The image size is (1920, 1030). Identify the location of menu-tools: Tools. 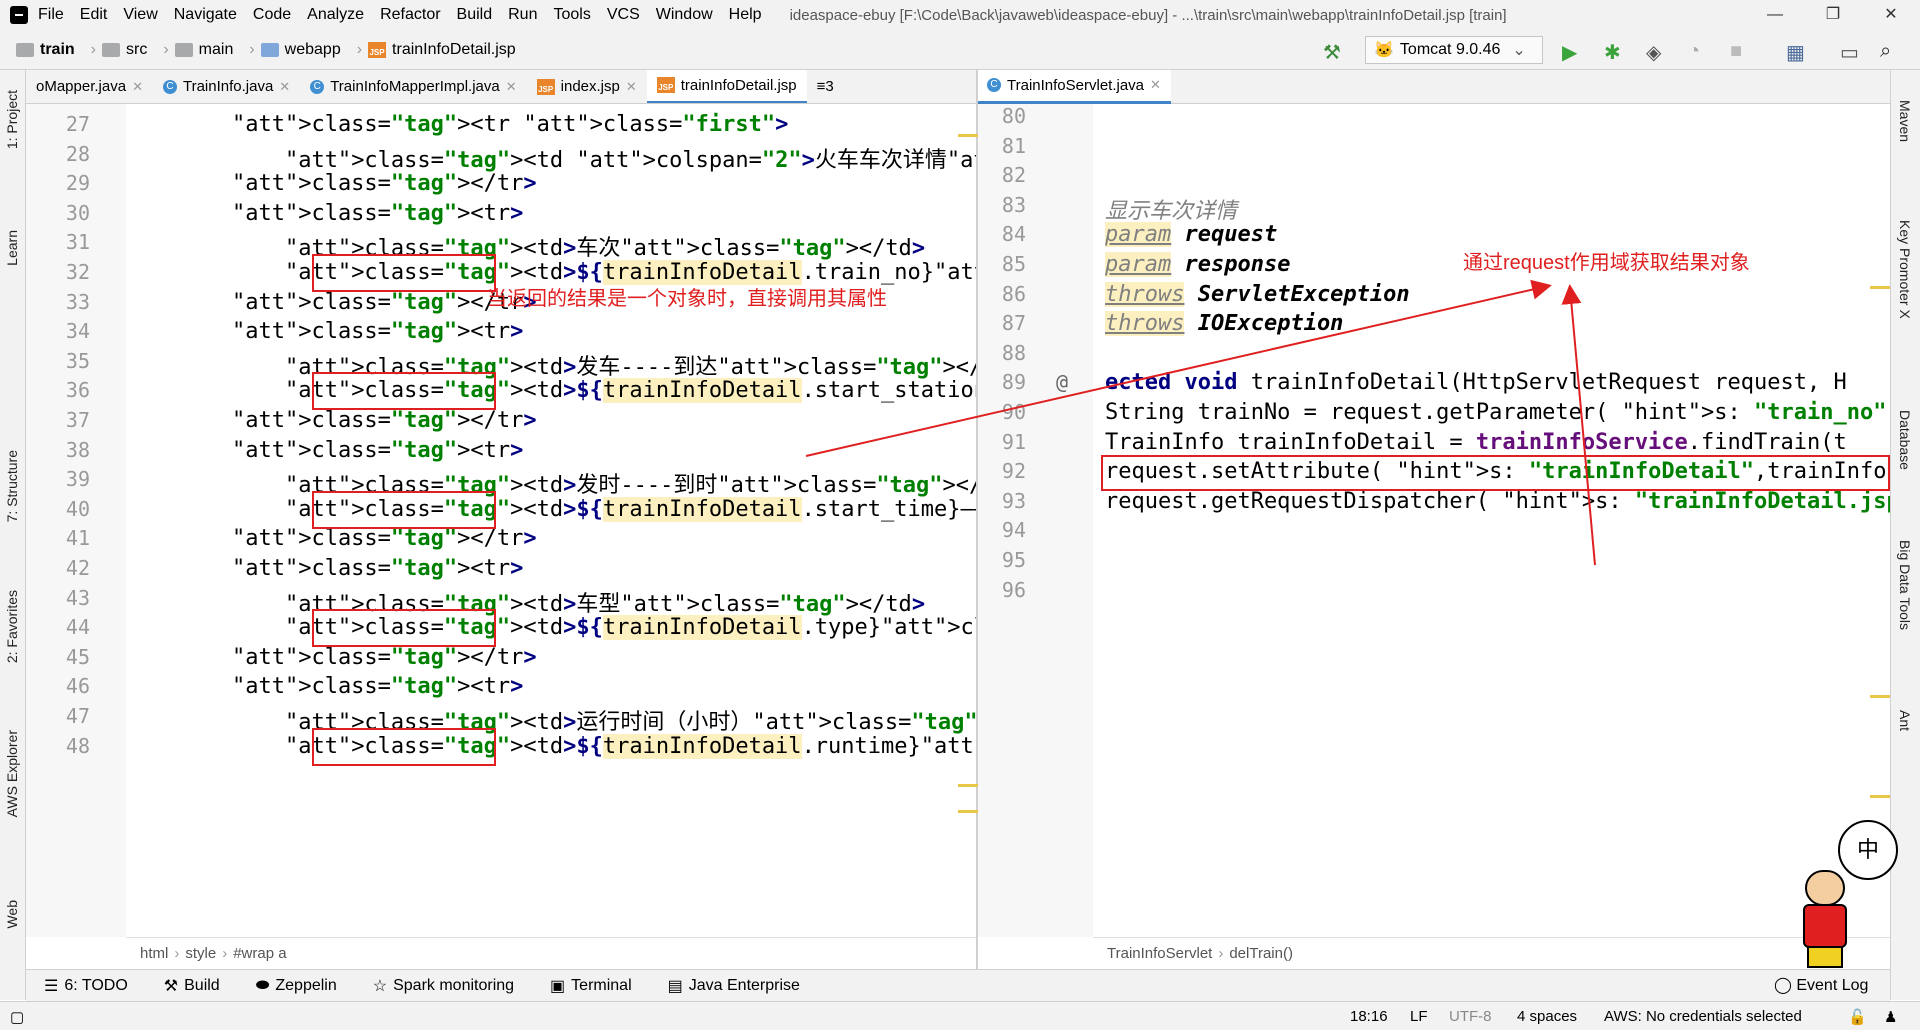
(571, 15).